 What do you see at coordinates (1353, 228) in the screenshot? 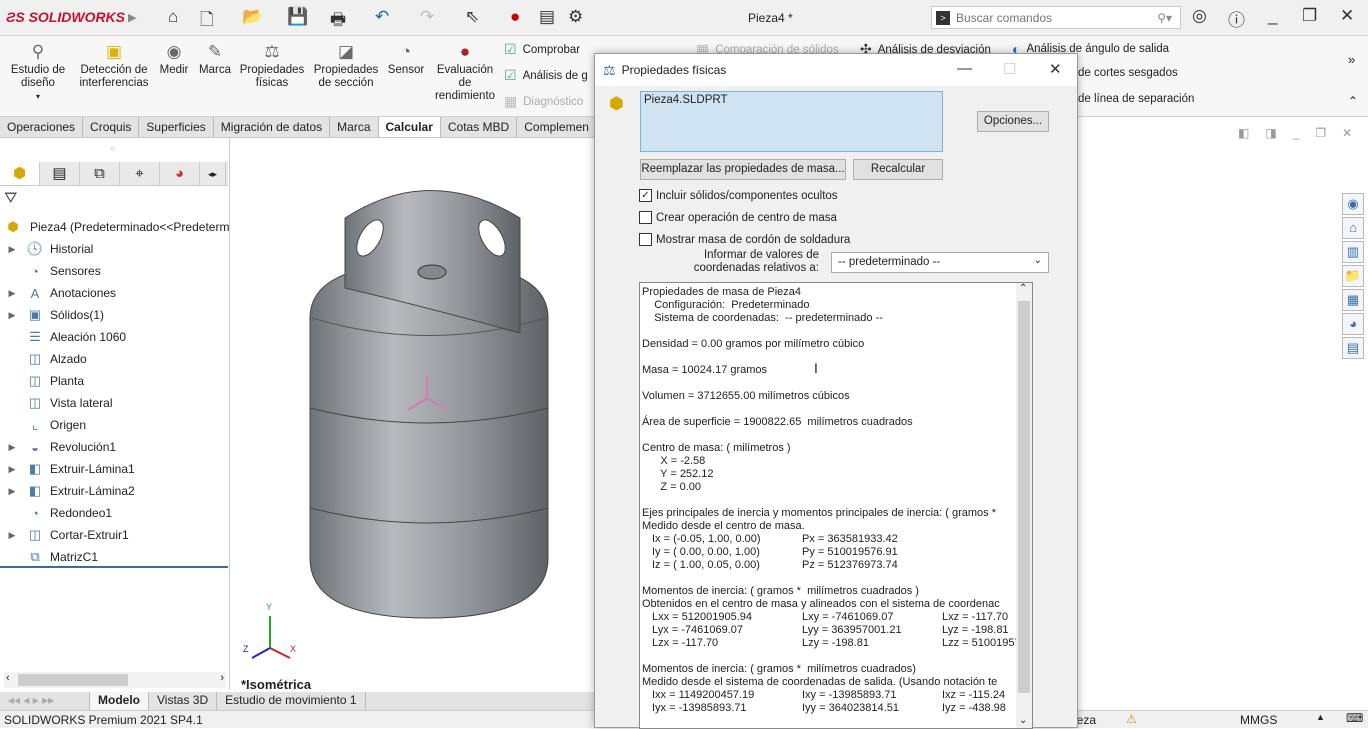
I see `home-pane-icon: ⌂` at bounding box center [1353, 228].